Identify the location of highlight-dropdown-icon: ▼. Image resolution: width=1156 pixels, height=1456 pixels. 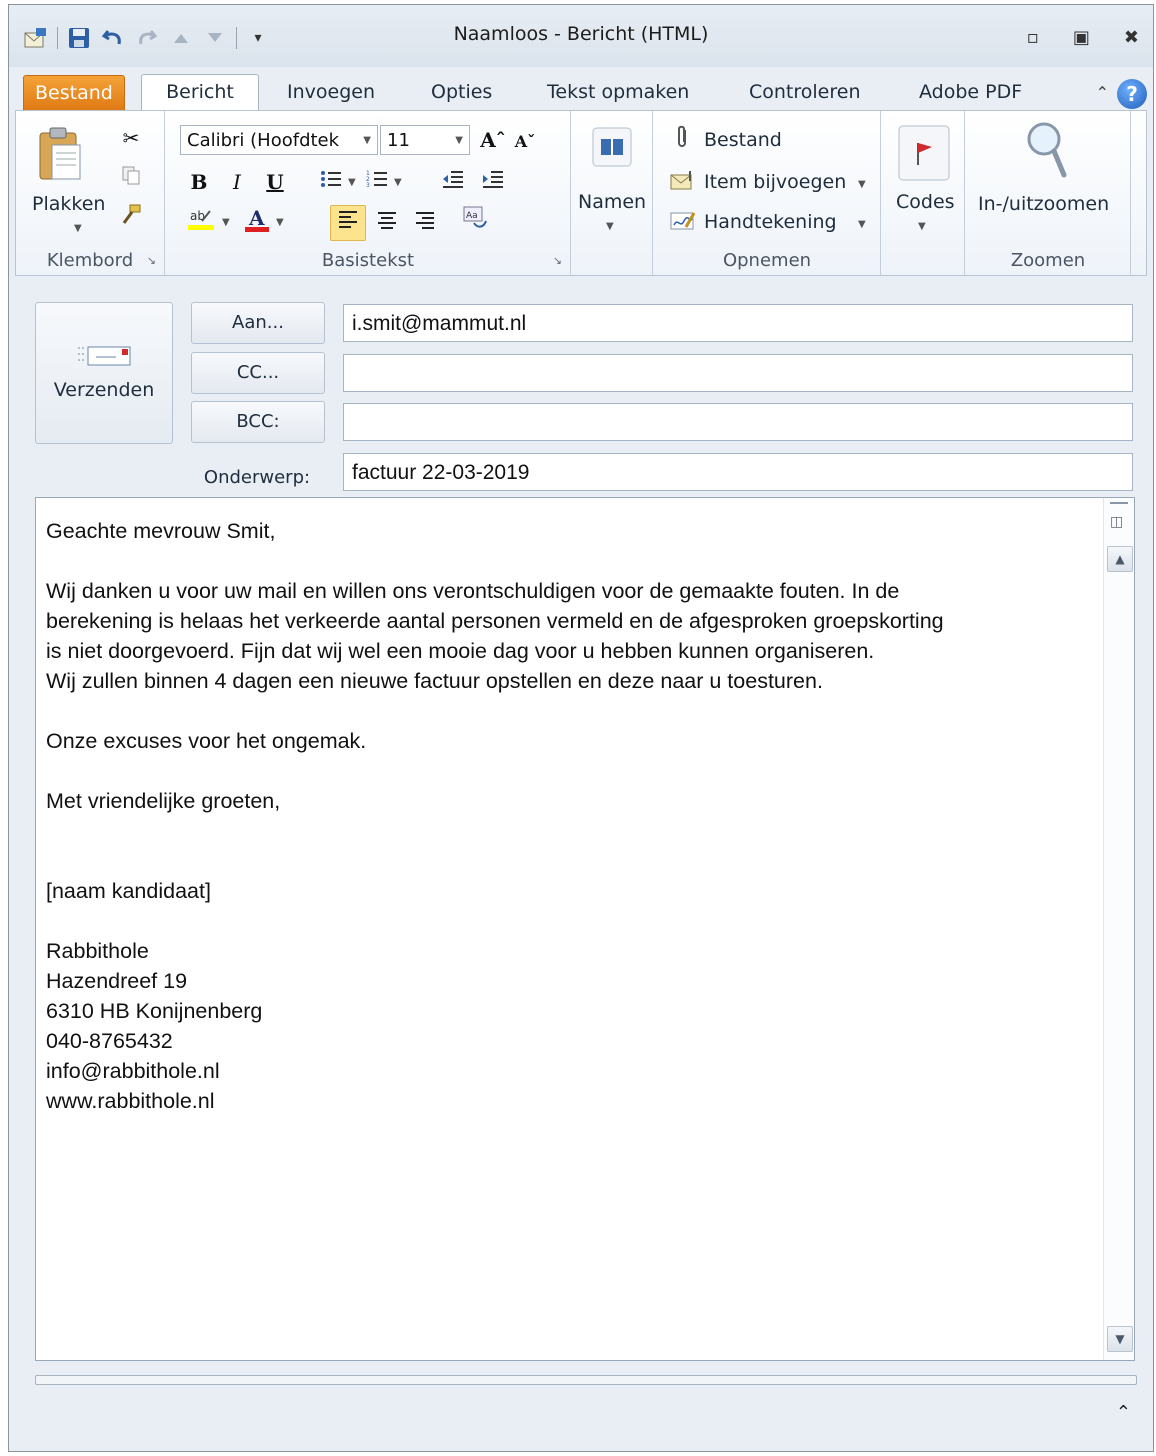
(226, 222).